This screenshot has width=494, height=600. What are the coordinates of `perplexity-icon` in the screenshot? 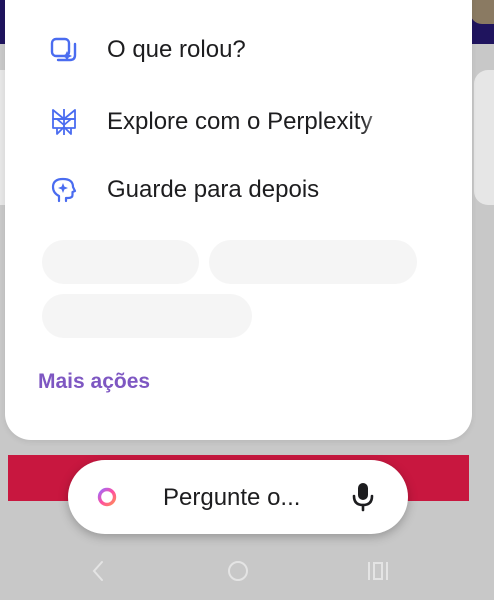 It's located at (64, 122).